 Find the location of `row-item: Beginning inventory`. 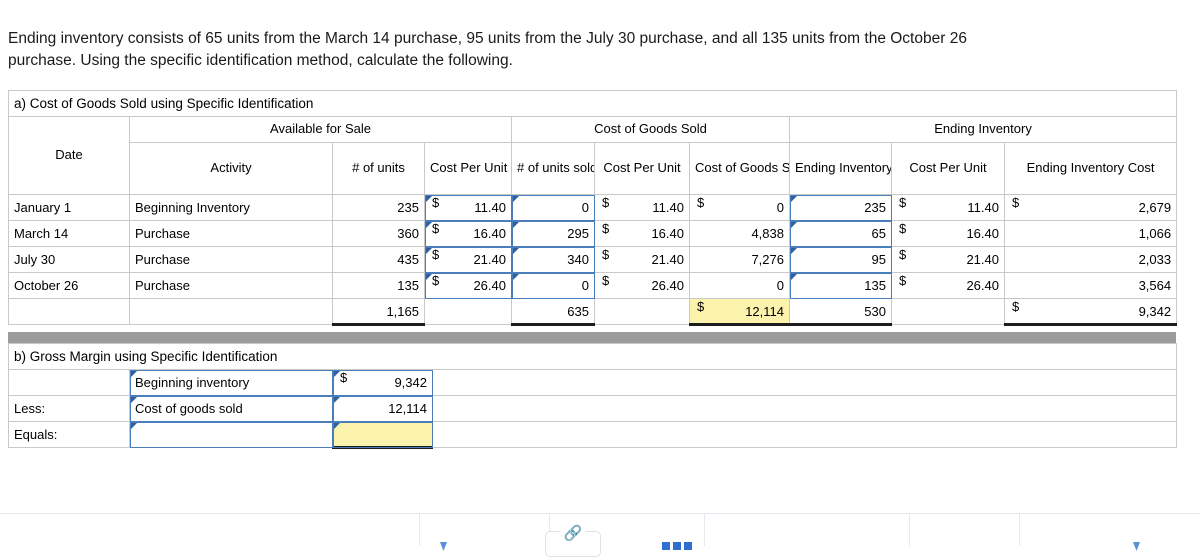

row-item: Beginning inventory is located at coordinates (231, 383).